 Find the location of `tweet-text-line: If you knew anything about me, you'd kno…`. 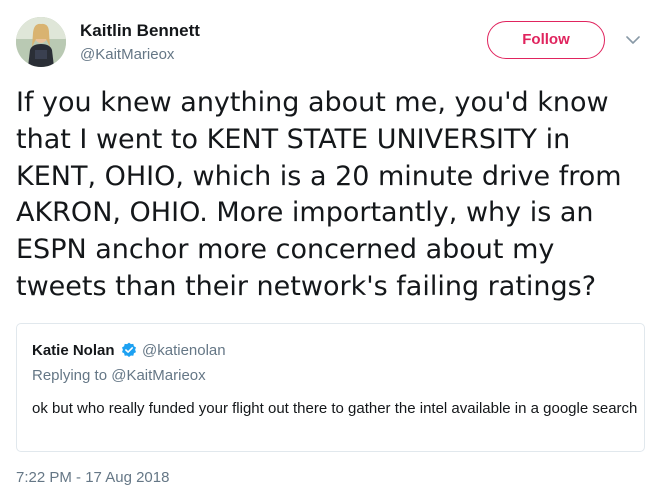

tweet-text-line: If you knew anything about me, you'd kno… is located at coordinates (312, 102).